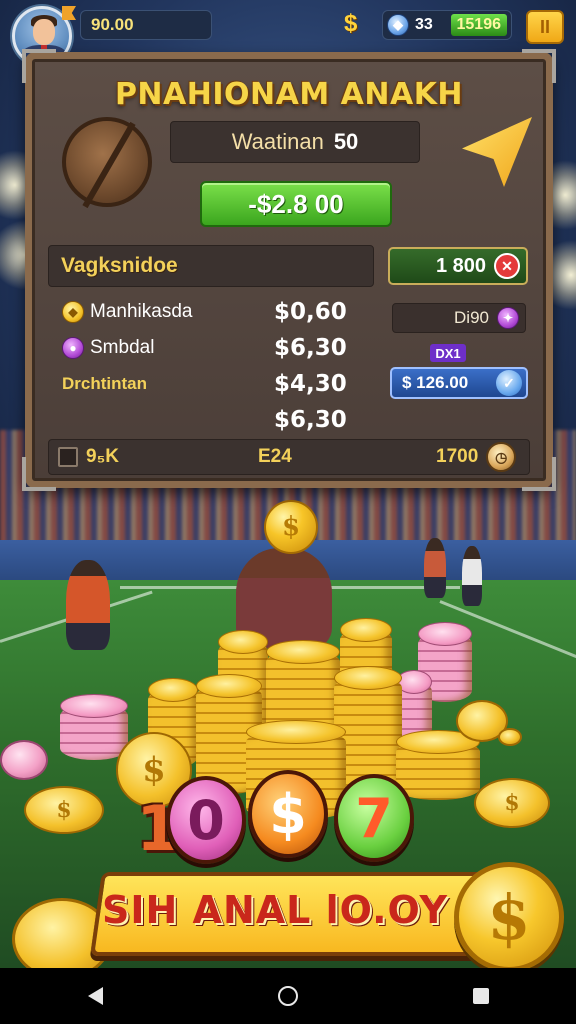 Image resolution: width=576 pixels, height=1024 pixels. I want to click on gold-coin-stack, so click(438, 765).